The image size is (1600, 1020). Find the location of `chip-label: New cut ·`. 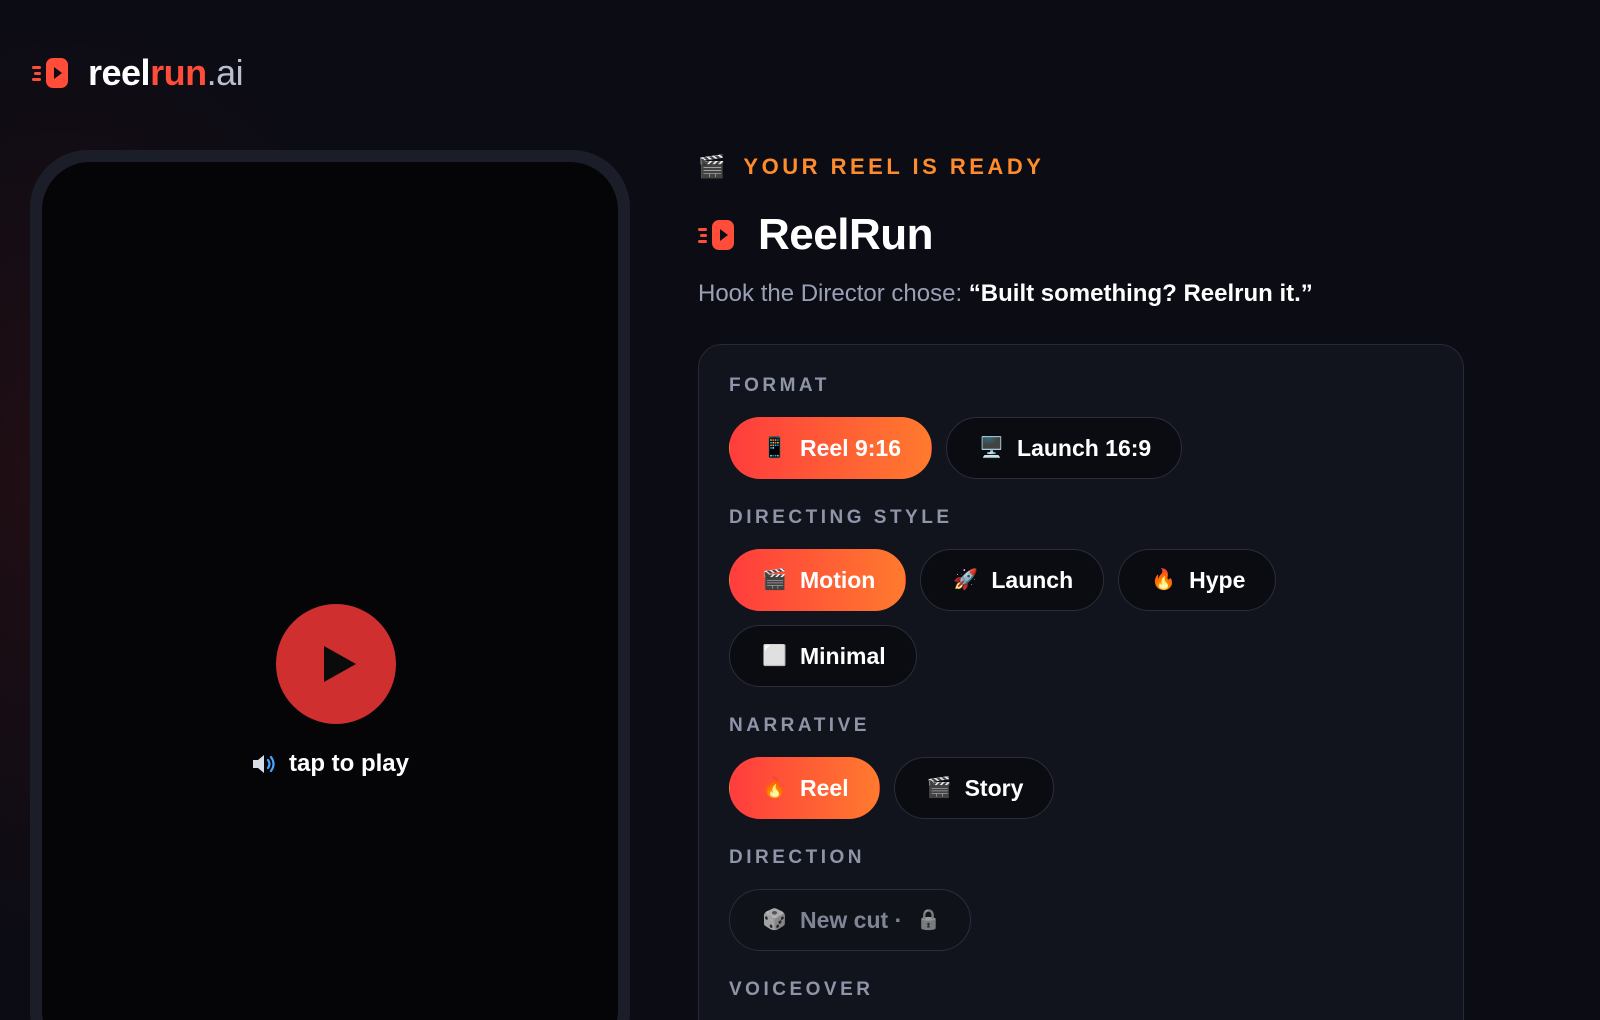

chip-label: New cut · is located at coordinates (851, 919).